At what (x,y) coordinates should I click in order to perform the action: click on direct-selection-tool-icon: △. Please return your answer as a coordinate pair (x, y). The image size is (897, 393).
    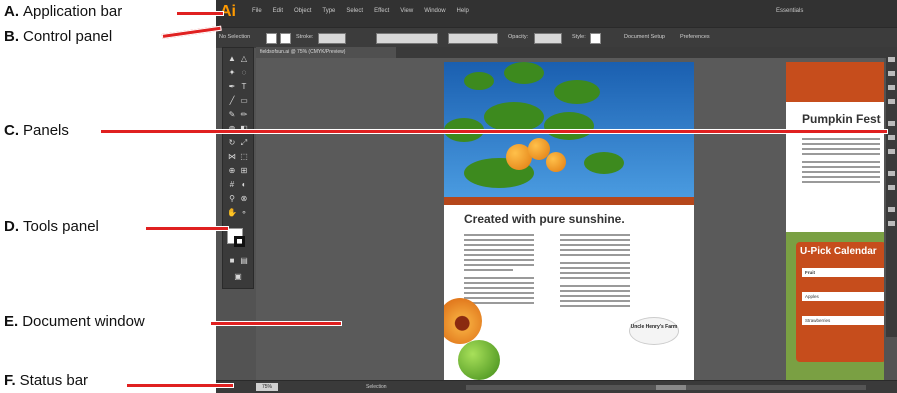
    Looking at the image, I should click on (244, 59).